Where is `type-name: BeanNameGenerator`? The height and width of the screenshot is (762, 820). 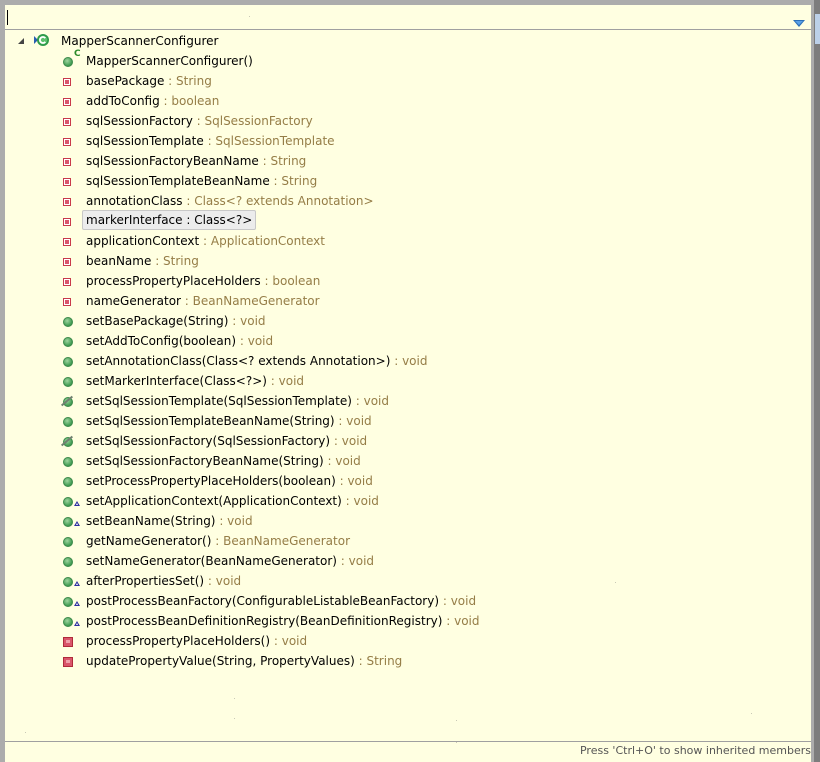 type-name: BeanNameGenerator is located at coordinates (287, 541).